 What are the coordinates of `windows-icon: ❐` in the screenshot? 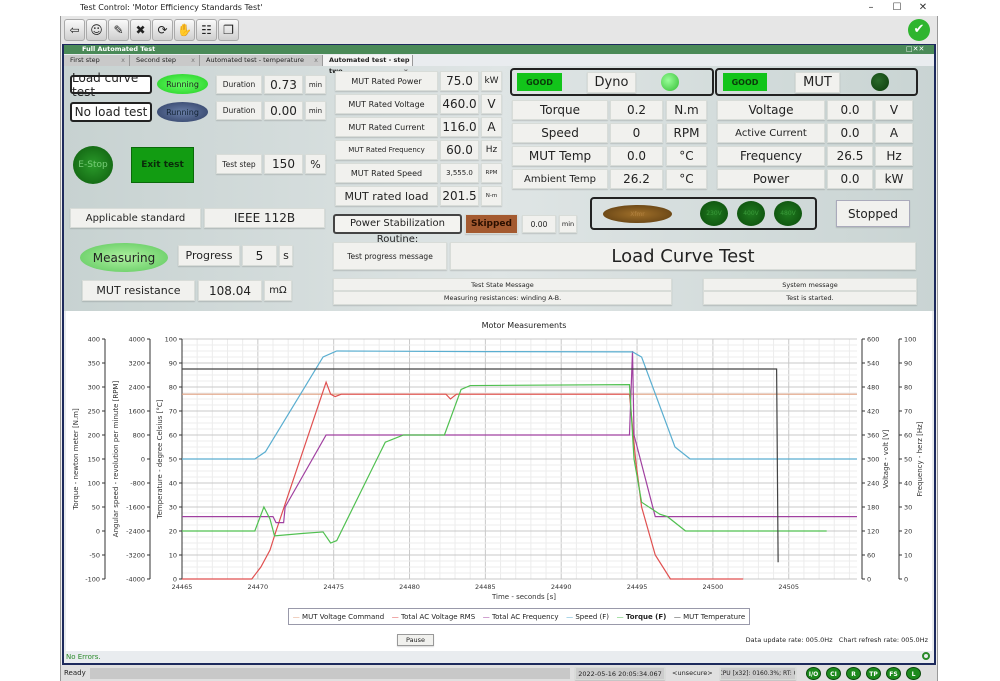 It's located at (228, 30).